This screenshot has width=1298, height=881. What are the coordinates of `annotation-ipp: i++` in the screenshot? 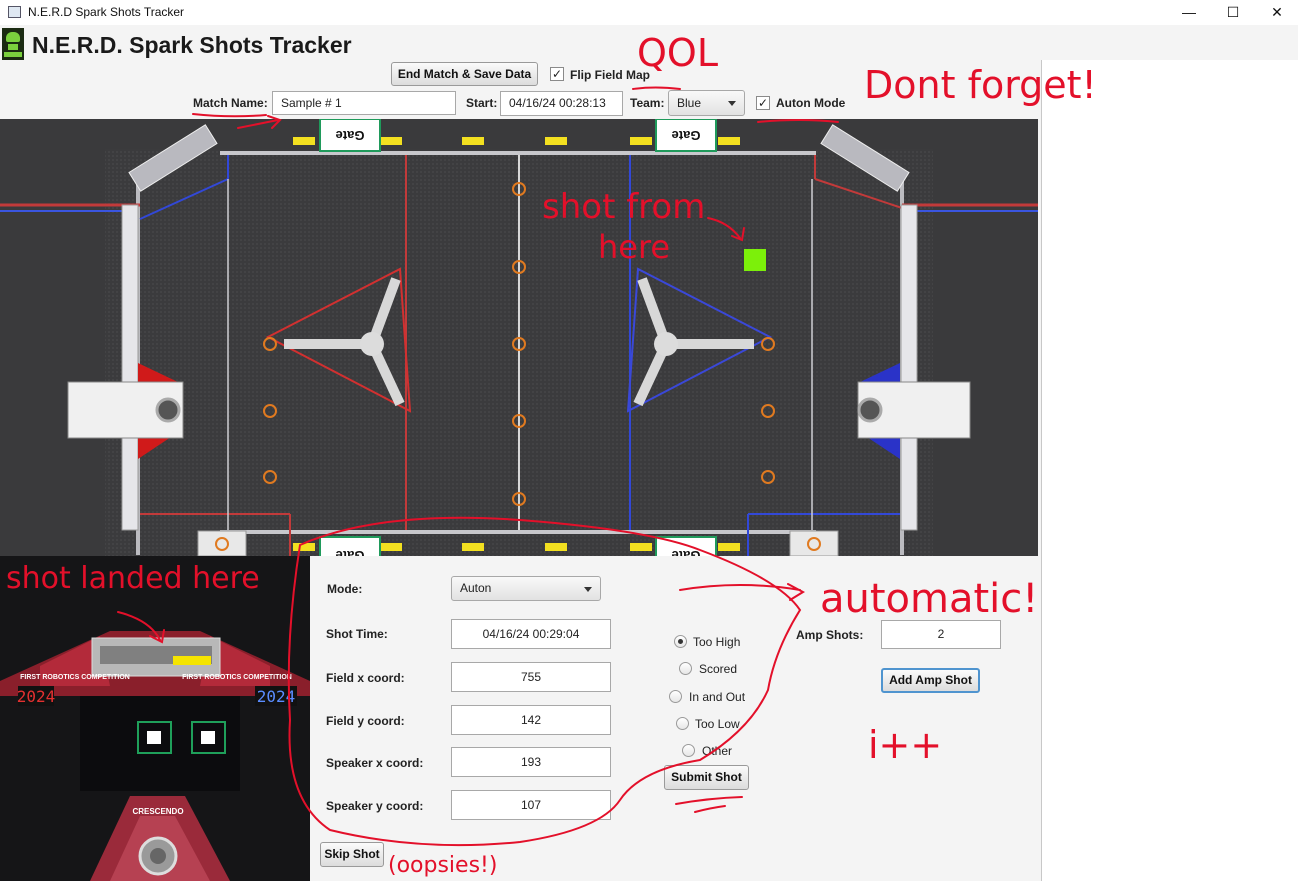 It's located at (905, 745).